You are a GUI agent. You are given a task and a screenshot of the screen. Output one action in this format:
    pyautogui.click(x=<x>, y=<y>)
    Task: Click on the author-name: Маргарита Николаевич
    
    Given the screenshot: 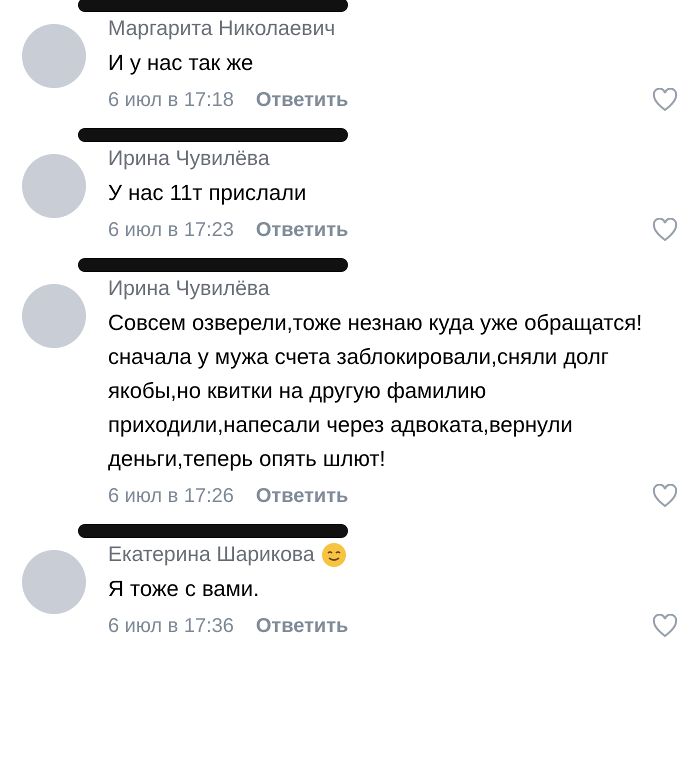 What is the action you would take?
    pyautogui.click(x=222, y=29)
    